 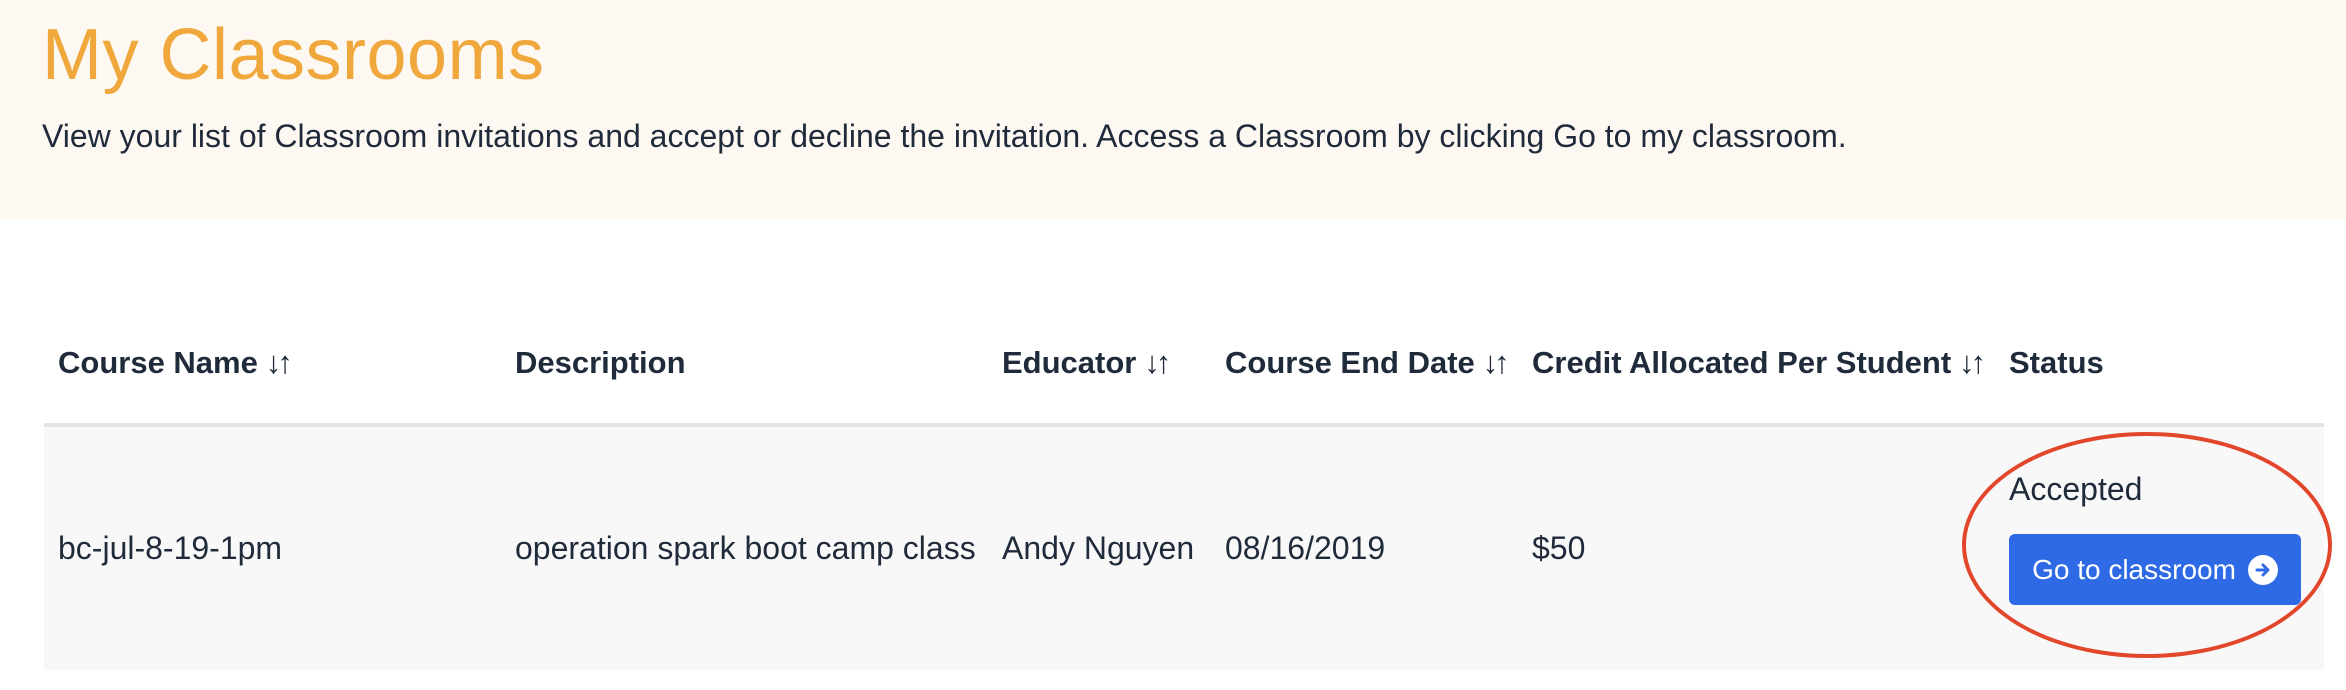 I want to click on column-header-course-name: Course Name ↓↑, so click(x=175, y=363).